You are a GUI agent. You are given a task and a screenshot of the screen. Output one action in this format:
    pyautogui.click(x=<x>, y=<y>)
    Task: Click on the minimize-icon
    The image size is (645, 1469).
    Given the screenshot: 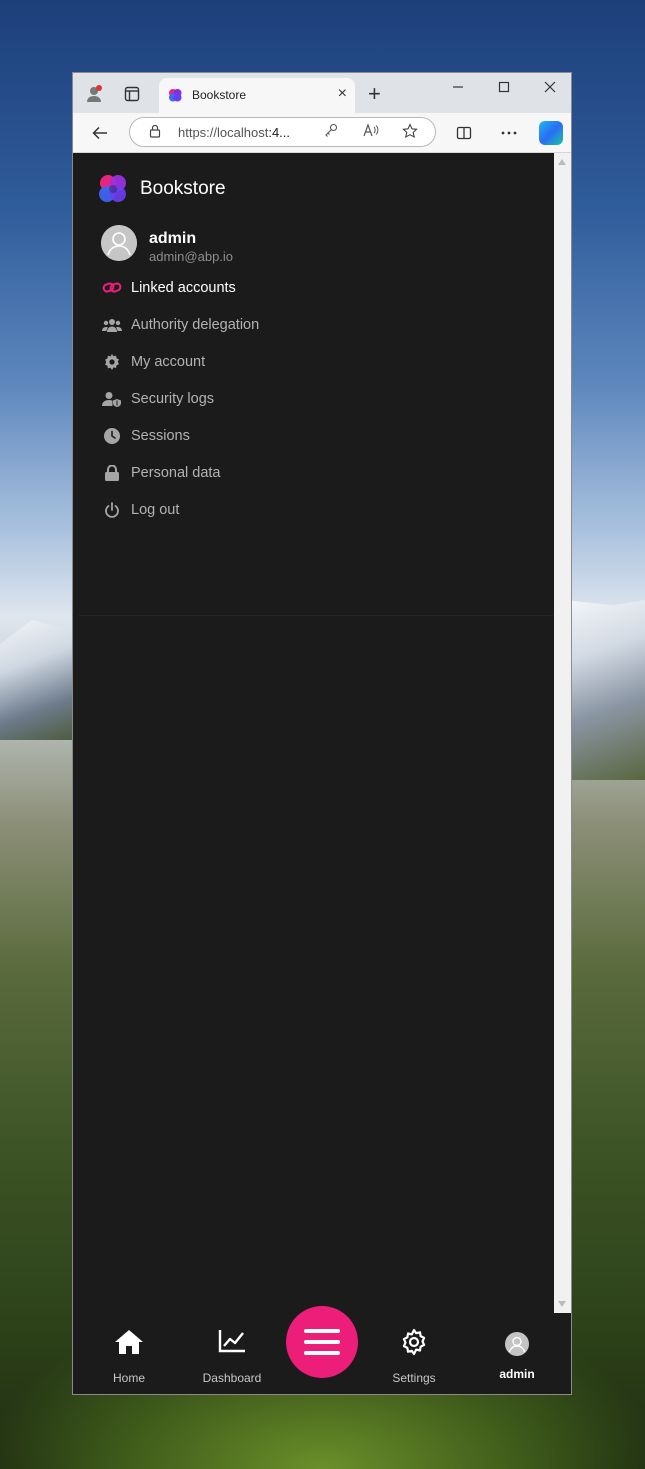 What is the action you would take?
    pyautogui.click(x=458, y=89)
    